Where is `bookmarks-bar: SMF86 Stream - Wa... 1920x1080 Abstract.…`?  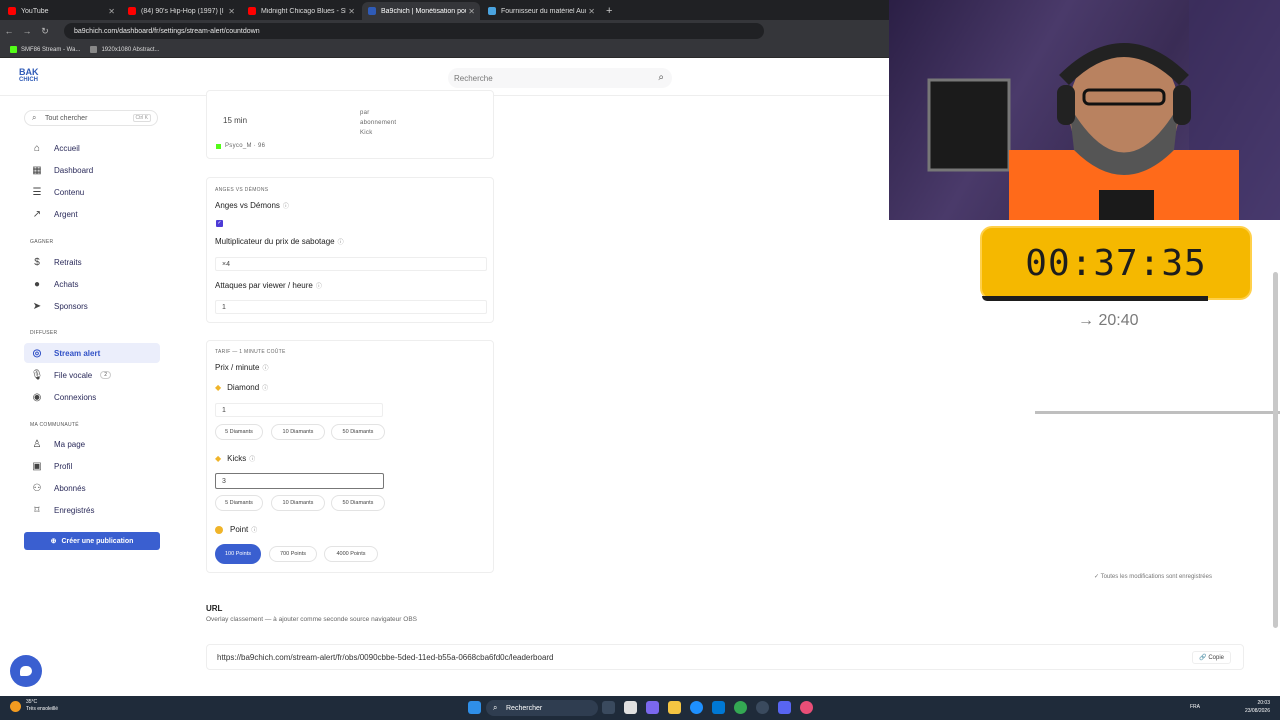
bookmarks-bar: SMF86 Stream - Wa... 1920x1080 Abstract.… is located at coordinates (445, 50).